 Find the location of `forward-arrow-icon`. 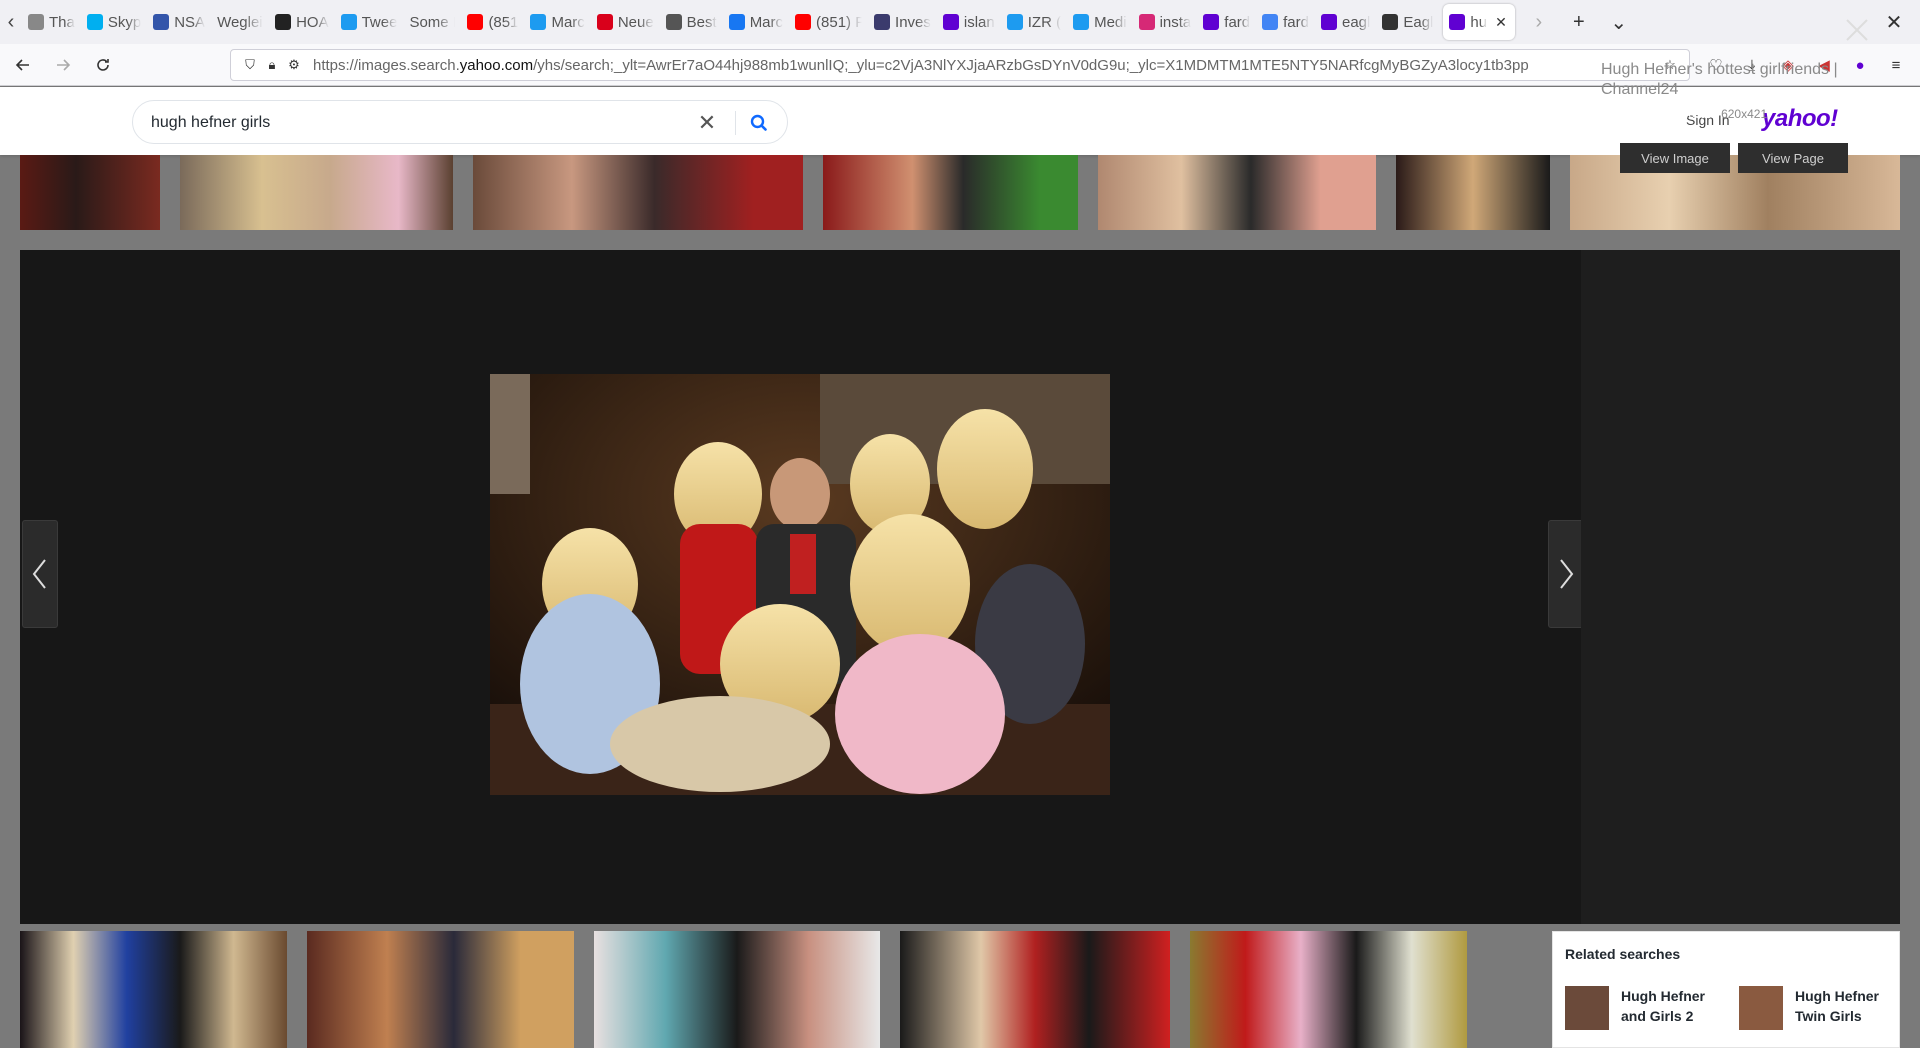

forward-arrow-icon is located at coordinates (64, 64).